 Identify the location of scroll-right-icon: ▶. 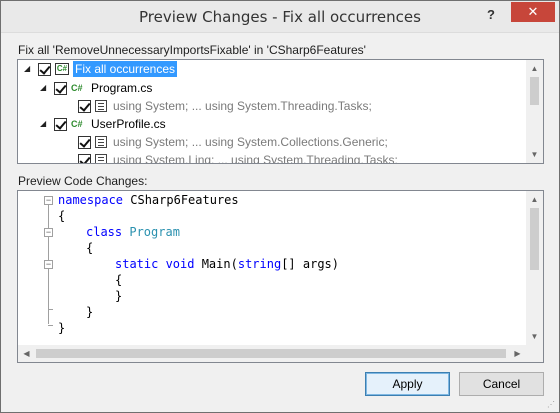
(517, 353).